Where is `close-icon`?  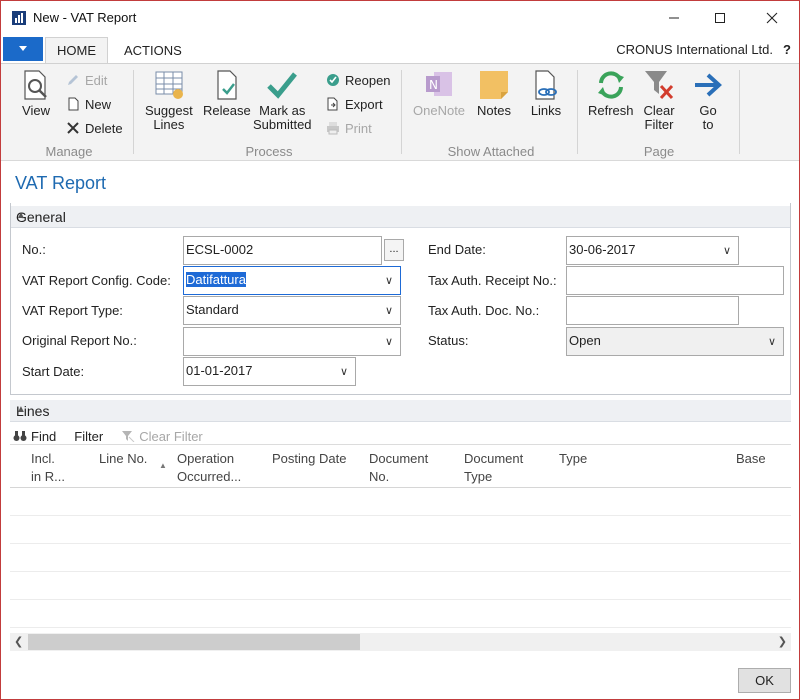 close-icon is located at coordinates (772, 18).